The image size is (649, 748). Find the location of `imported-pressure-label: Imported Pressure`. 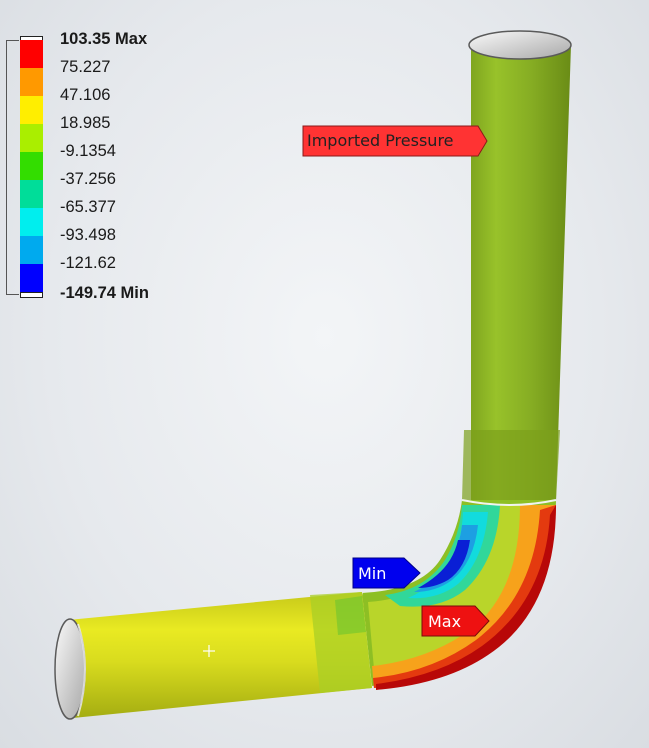

imported-pressure-label: Imported Pressure is located at coordinates (380, 140).